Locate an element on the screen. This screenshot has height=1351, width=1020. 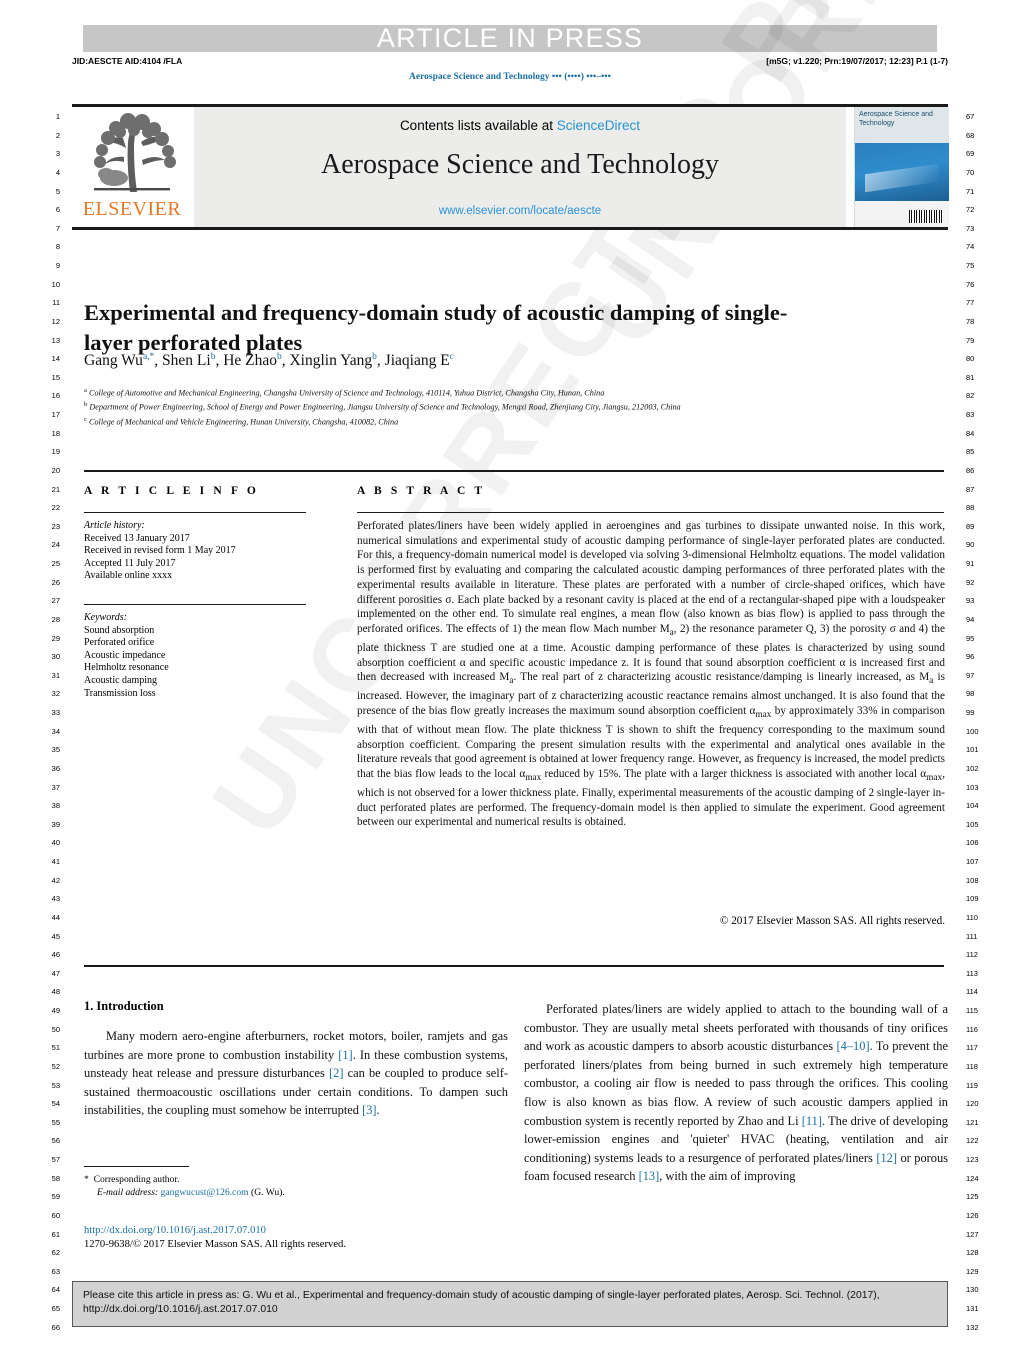
line-number: 124 is located at coordinates (972, 1178).